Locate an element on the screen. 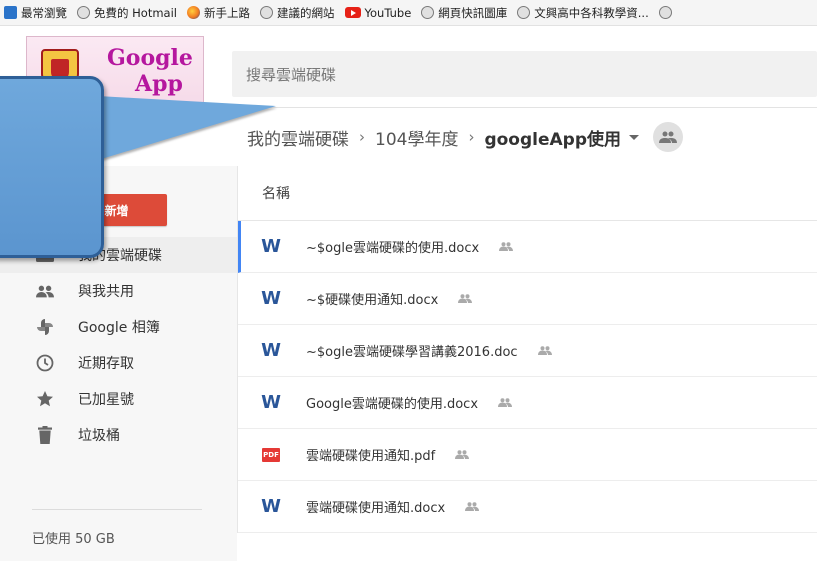 The height and width of the screenshot is (561, 817). shared-folder-button is located at coordinates (668, 137).